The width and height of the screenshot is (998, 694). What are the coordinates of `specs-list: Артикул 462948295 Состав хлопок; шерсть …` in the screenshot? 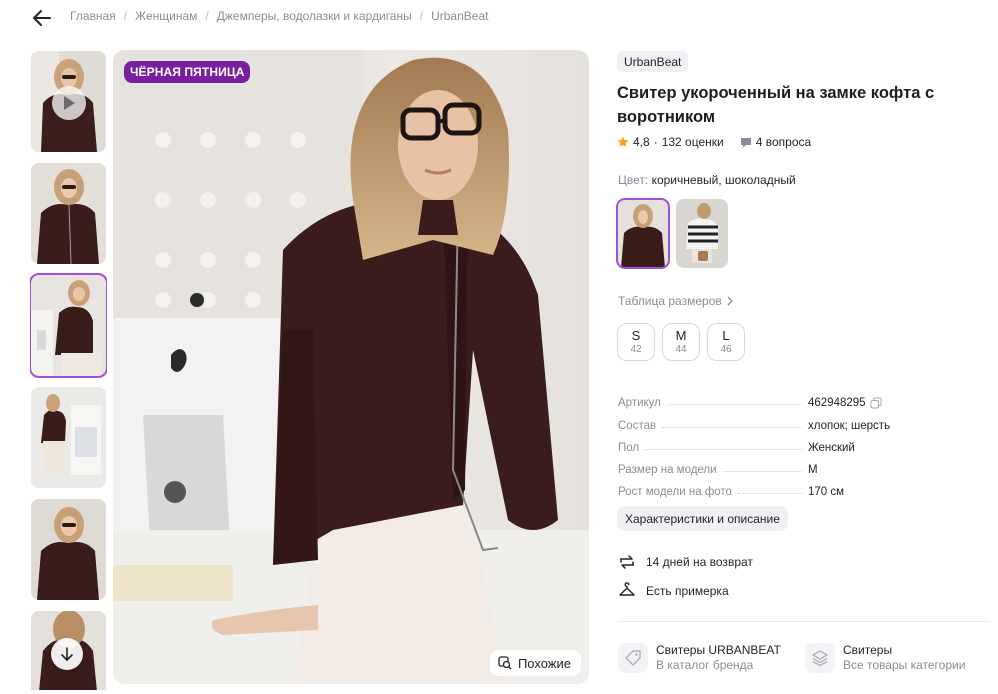 It's located at (763, 442).